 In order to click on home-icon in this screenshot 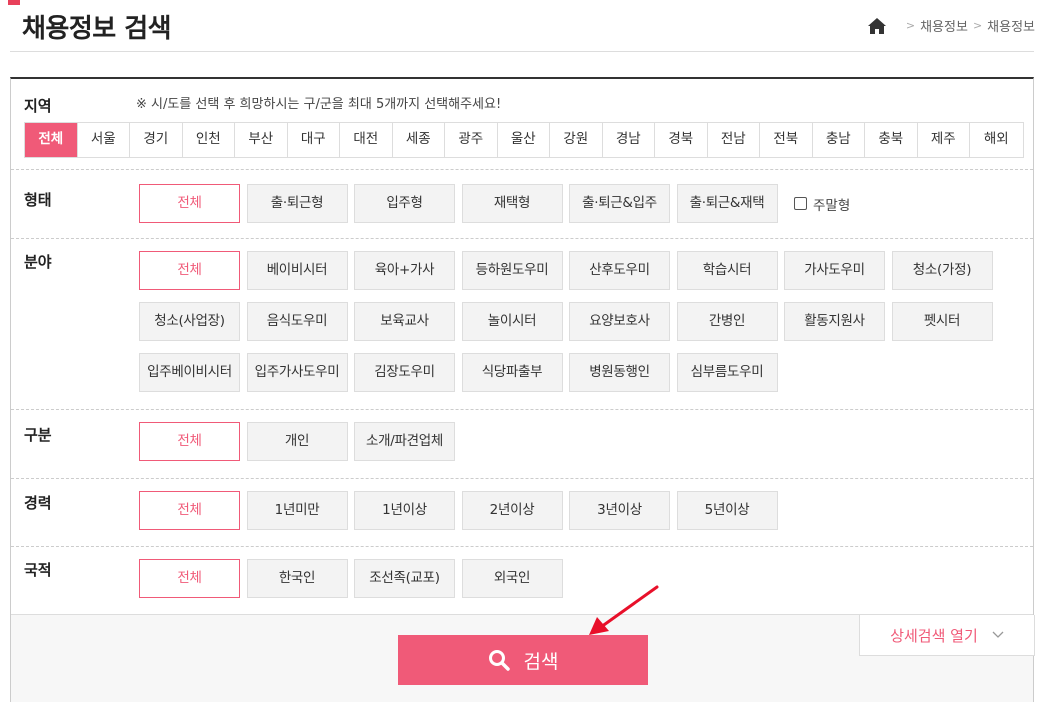, I will do `click(877, 26)`.